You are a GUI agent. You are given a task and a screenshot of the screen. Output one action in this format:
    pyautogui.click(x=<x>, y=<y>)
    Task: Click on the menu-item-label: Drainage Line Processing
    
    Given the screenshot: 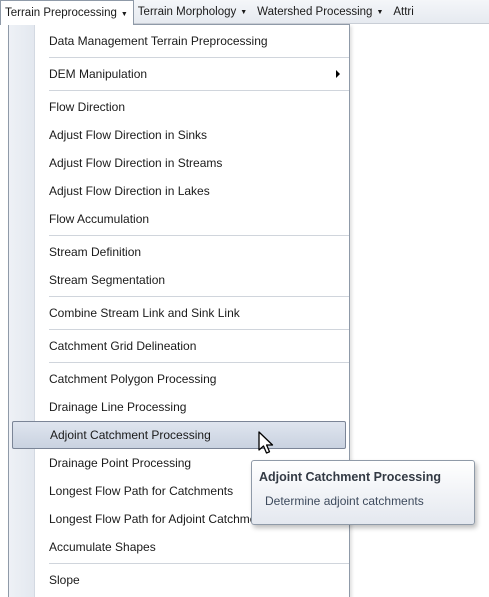 What is the action you would take?
    pyautogui.click(x=118, y=407)
    